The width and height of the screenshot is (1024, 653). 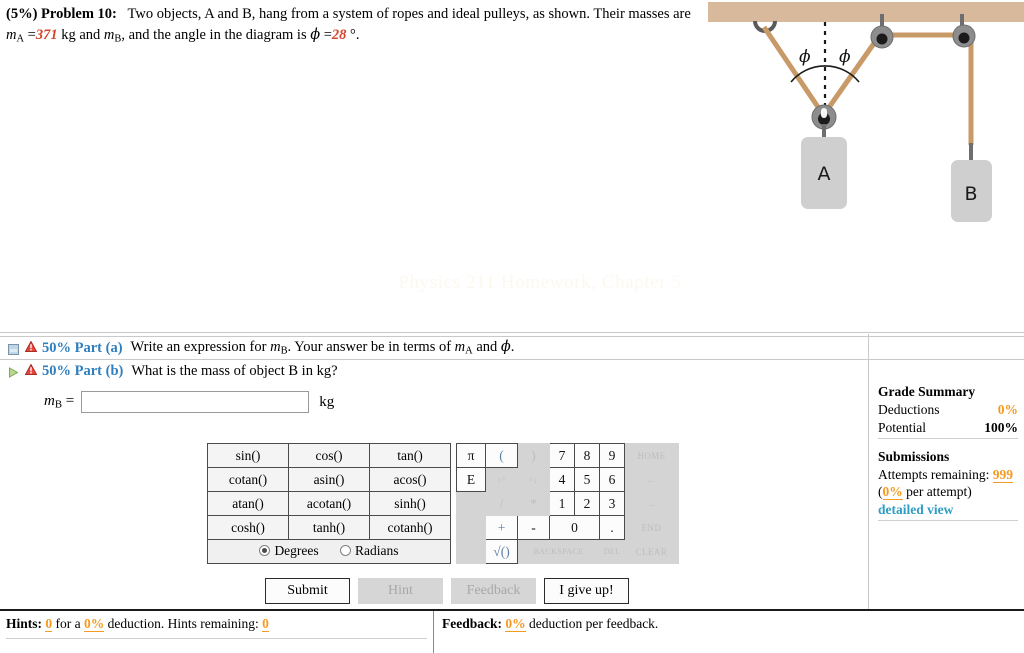 What do you see at coordinates (934, 475) in the screenshot?
I see `attempts-label: Attempts remaining:` at bounding box center [934, 475].